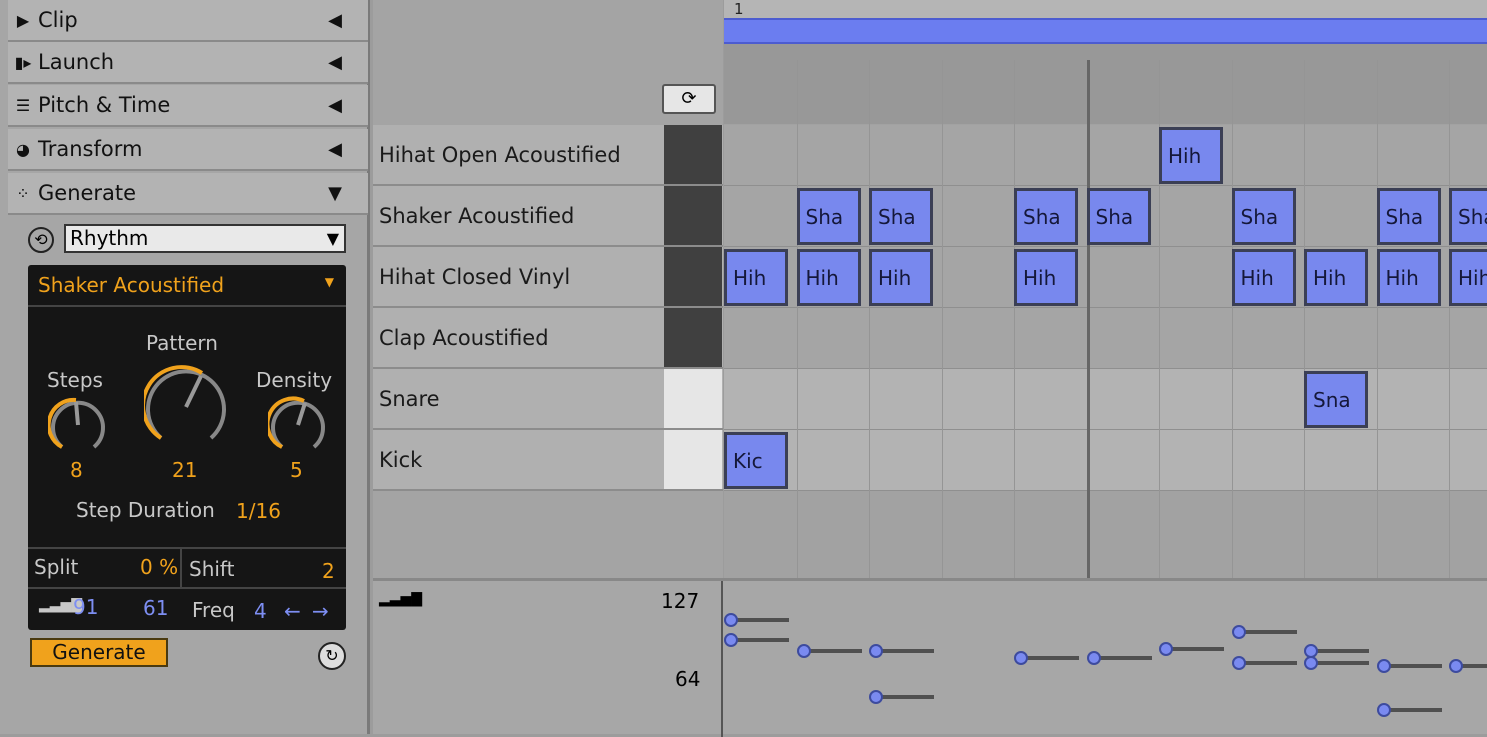 The image size is (1487, 737). Describe the element at coordinates (75, 380) in the screenshot. I see `steps-label: Steps` at that location.